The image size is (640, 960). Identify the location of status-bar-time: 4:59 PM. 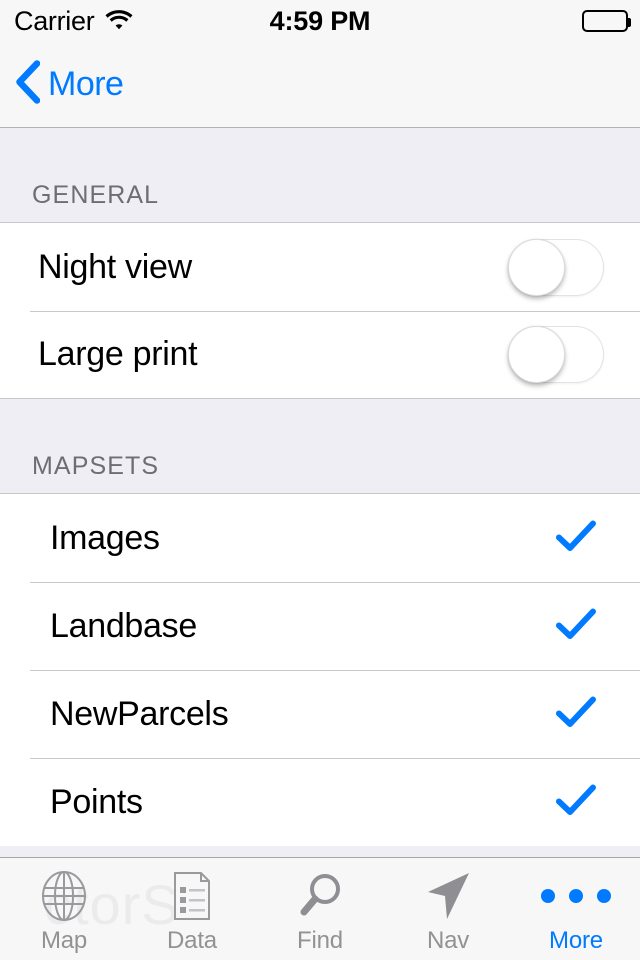
(320, 20).